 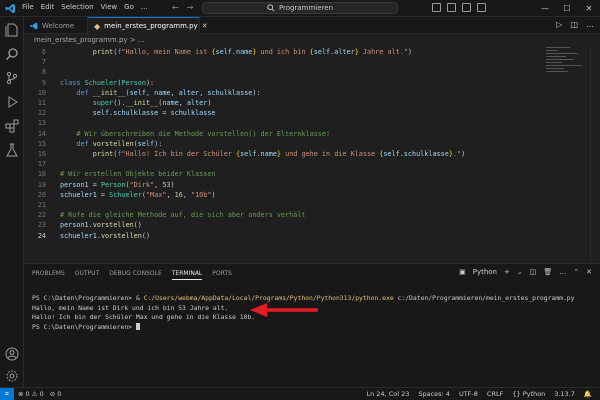 What do you see at coordinates (12, 102) in the screenshot?
I see `run-debug-icon` at bounding box center [12, 102].